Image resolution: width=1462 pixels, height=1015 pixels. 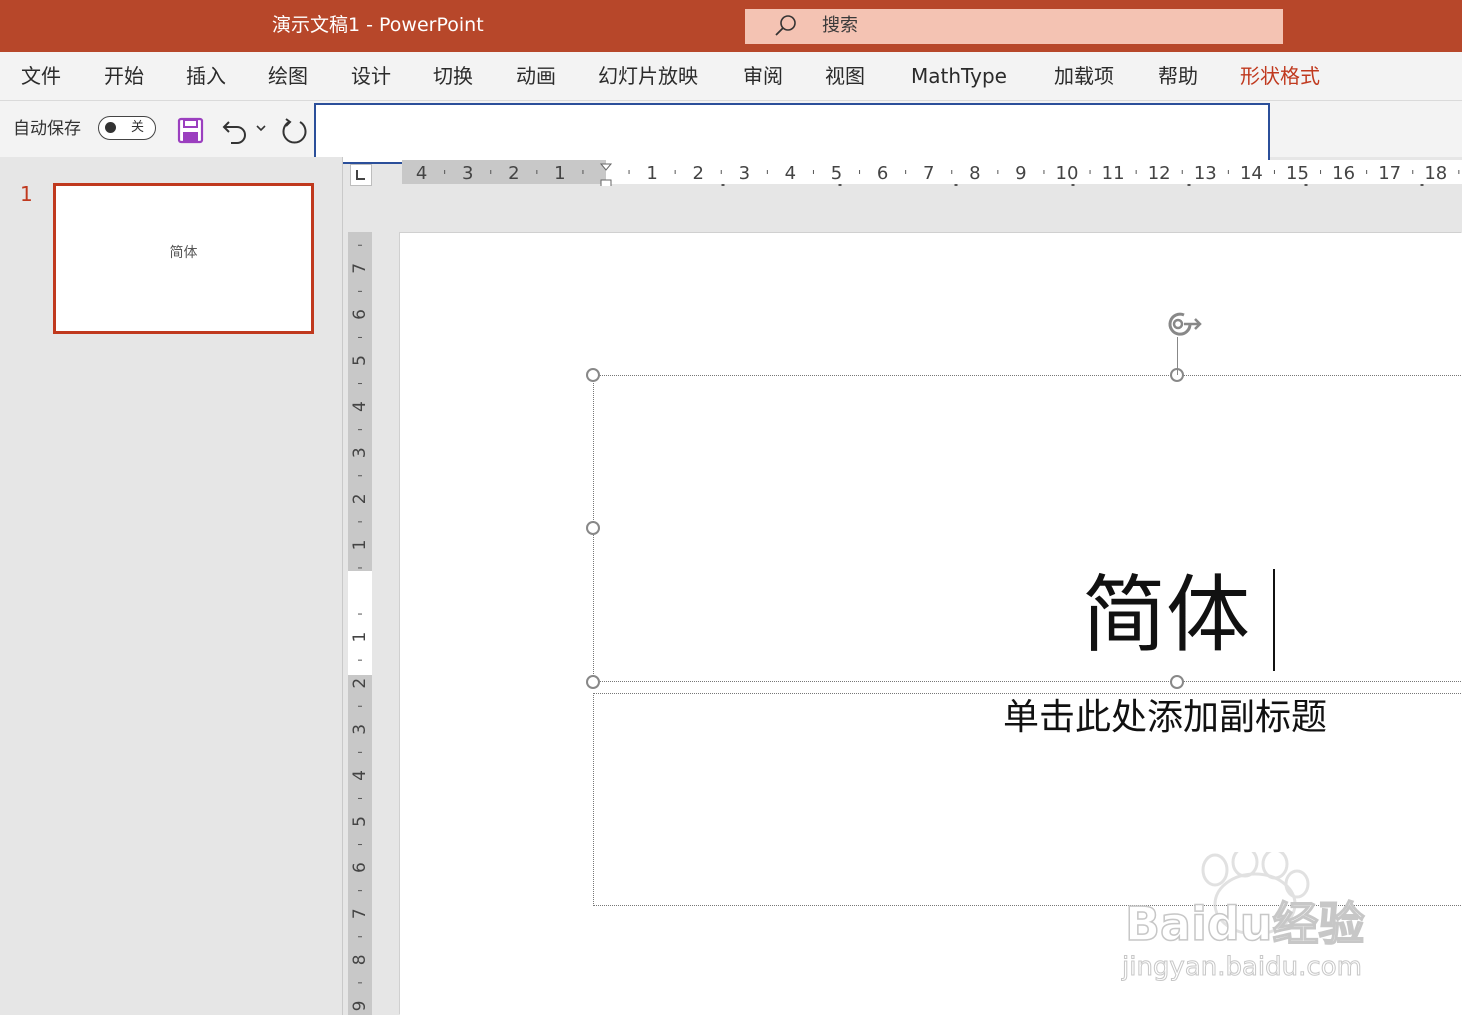 I want to click on rotate-stem, so click(x=1177, y=356).